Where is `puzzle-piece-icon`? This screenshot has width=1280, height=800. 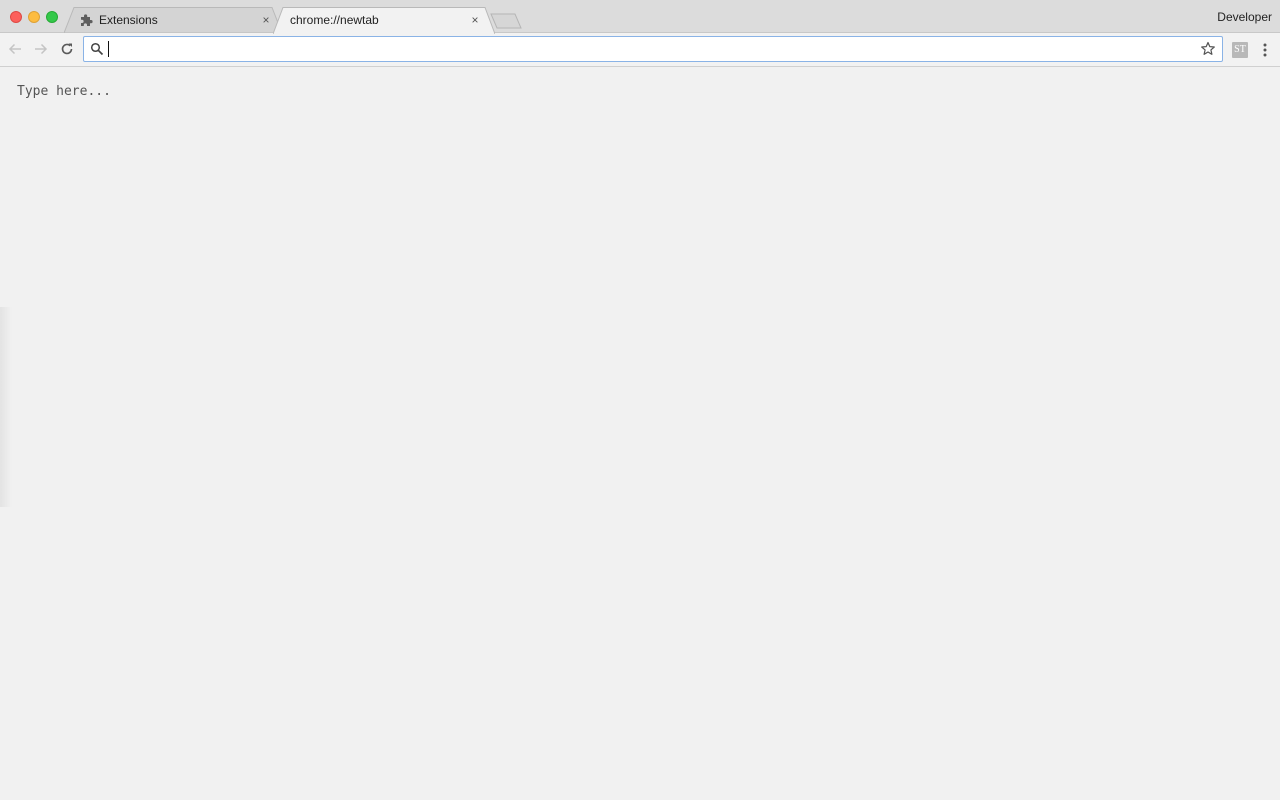
puzzle-piece-icon is located at coordinates (87, 20).